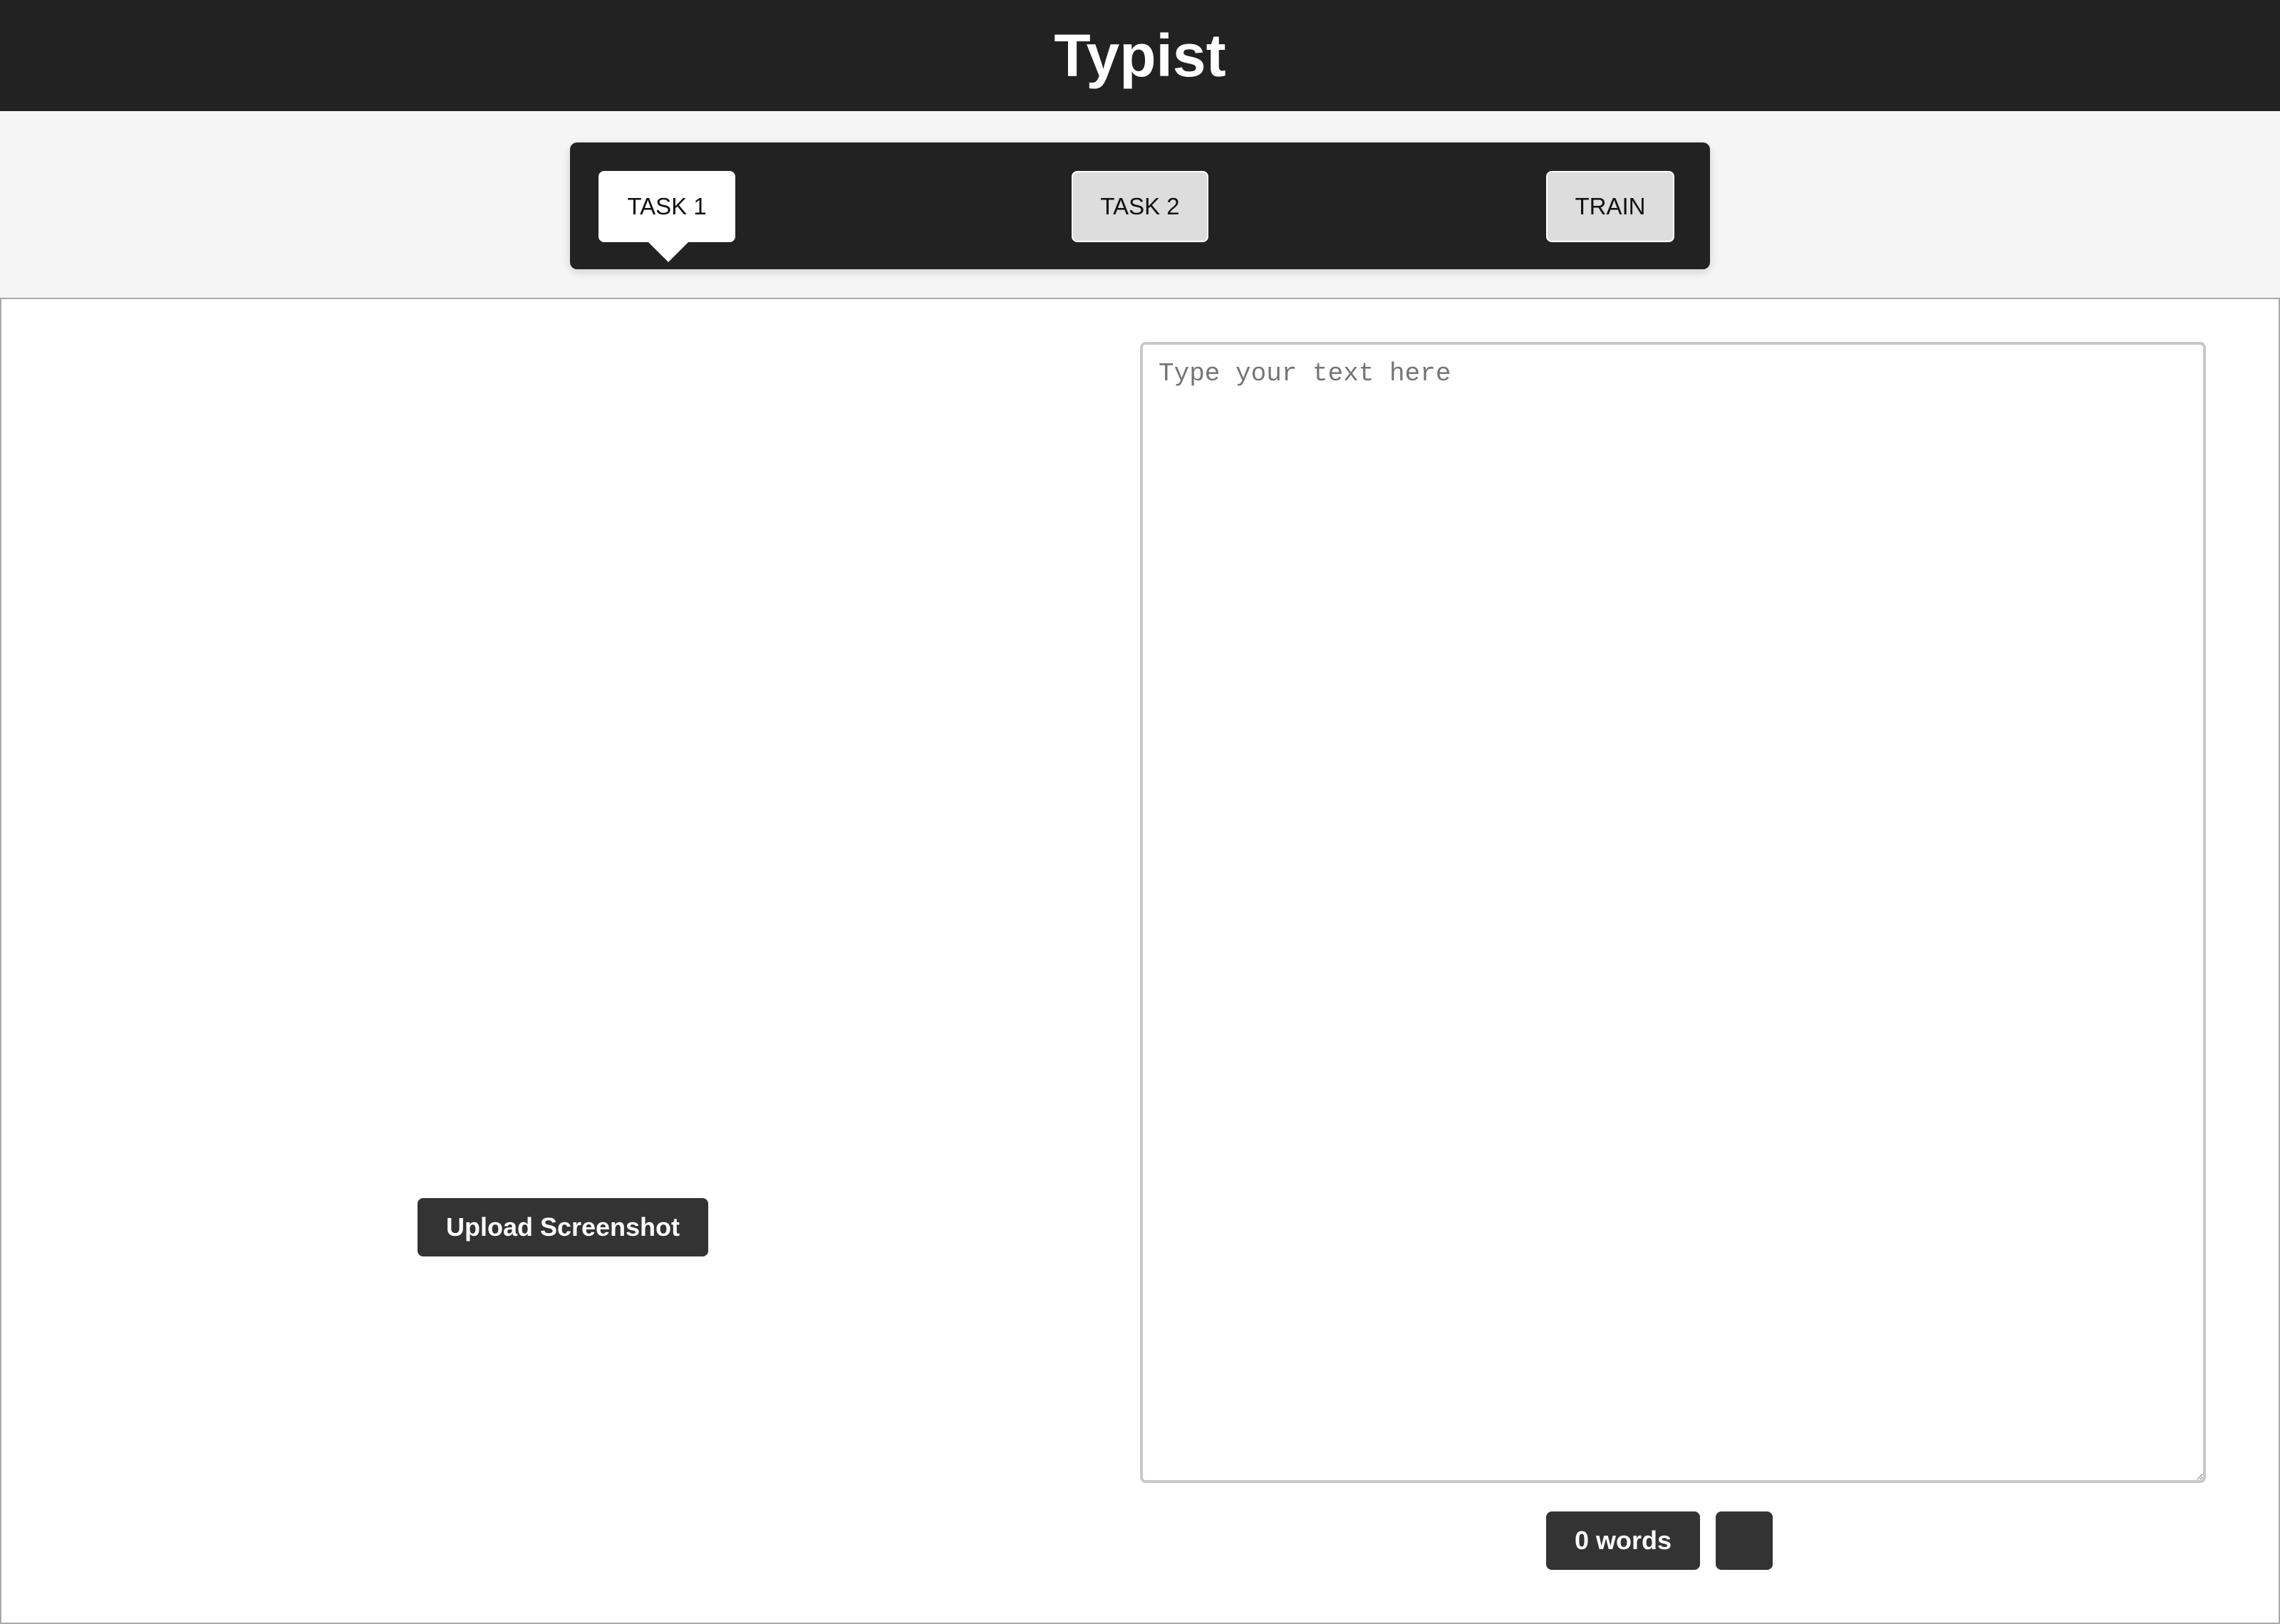 The image size is (2280, 1624). I want to click on word-count-badge: 0 words, so click(1623, 1540).